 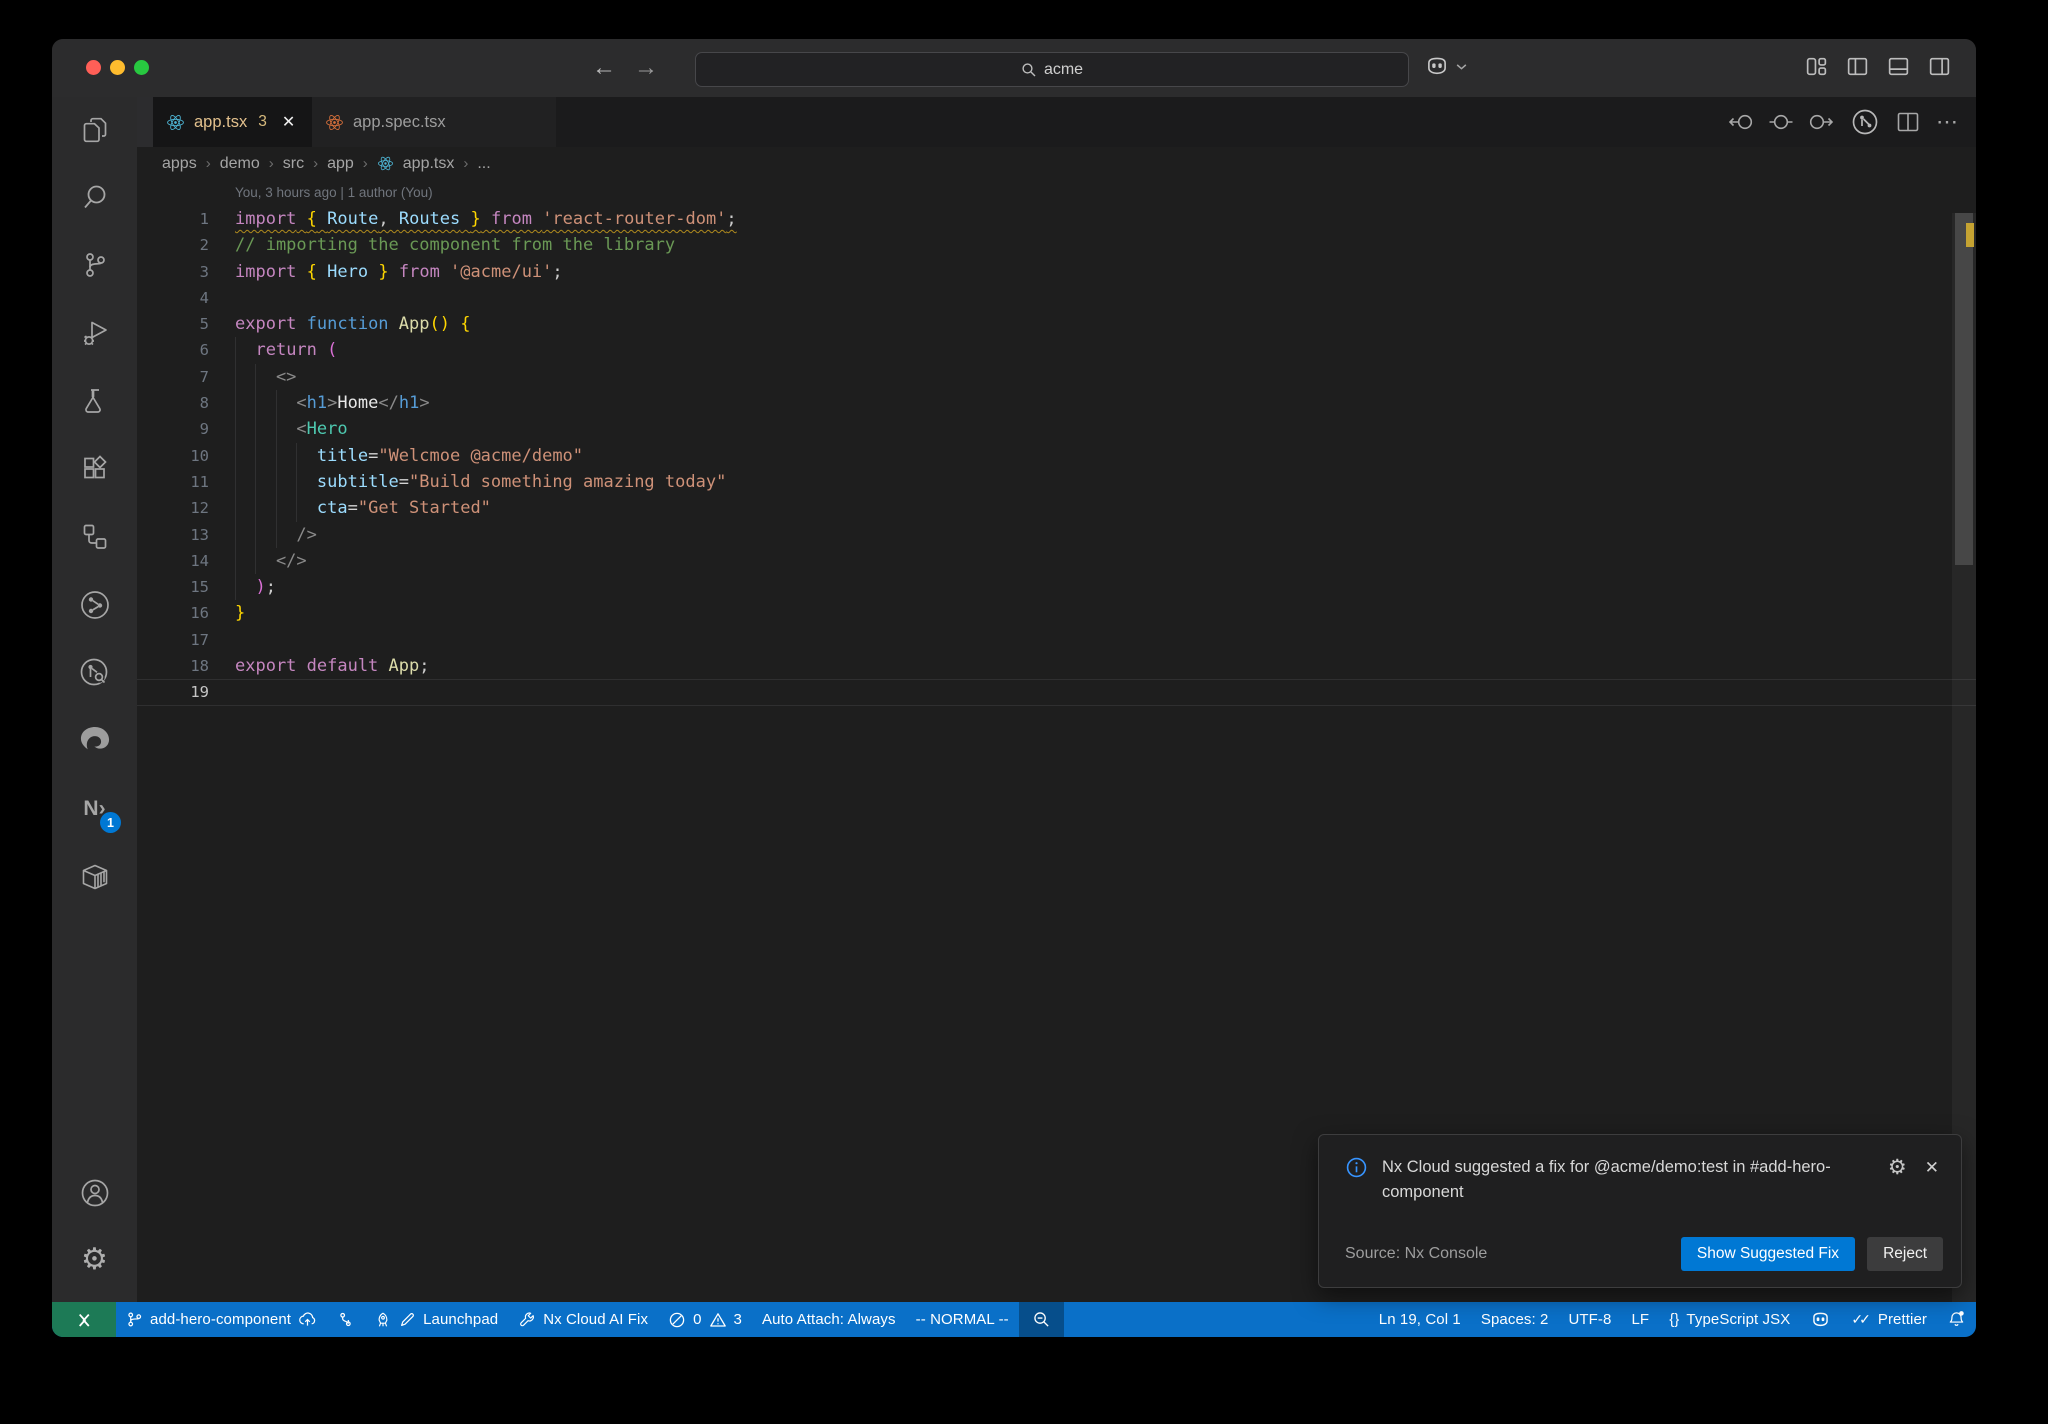 I want to click on toggle-panel-icon, so click(x=1898, y=66).